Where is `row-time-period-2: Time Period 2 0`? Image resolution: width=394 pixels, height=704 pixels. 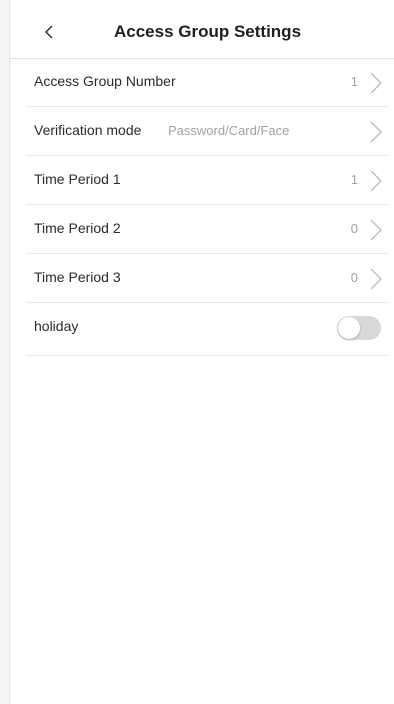 row-time-period-2: Time Period 2 0 is located at coordinates (207, 229).